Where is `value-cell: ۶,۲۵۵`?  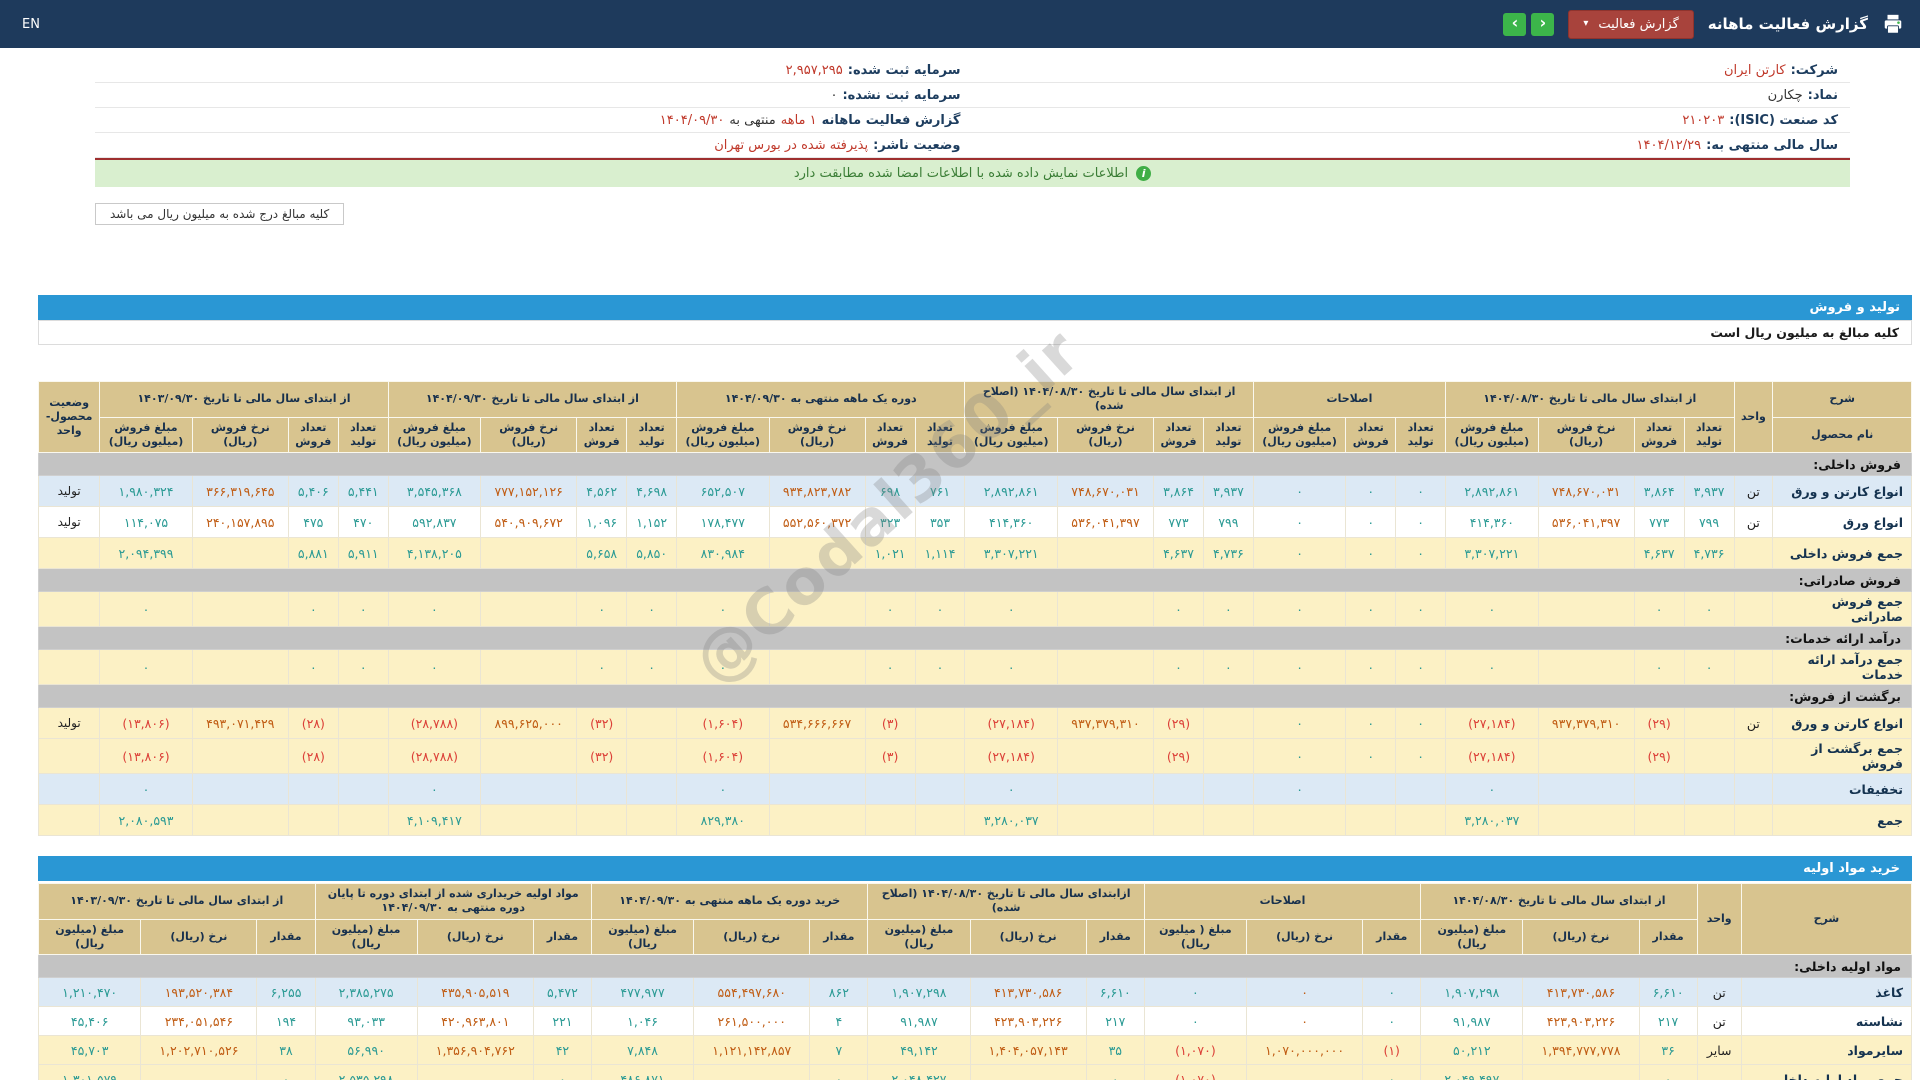 value-cell: ۶,۲۵۵ is located at coordinates (286, 992).